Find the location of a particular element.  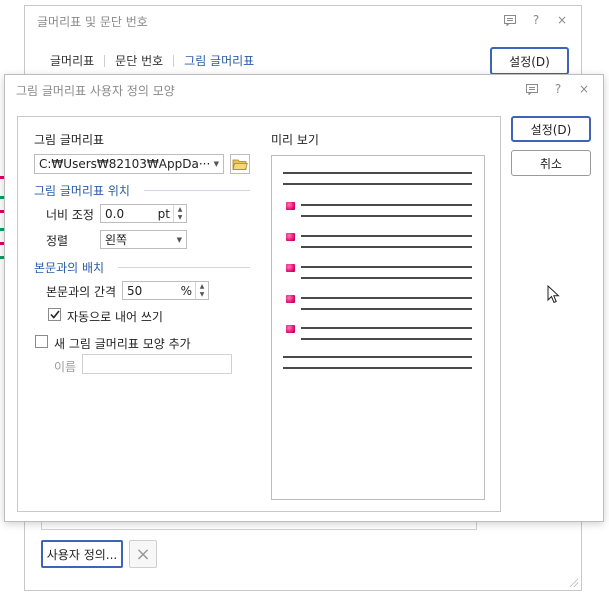

align-label: 정렬 is located at coordinates (57, 241).